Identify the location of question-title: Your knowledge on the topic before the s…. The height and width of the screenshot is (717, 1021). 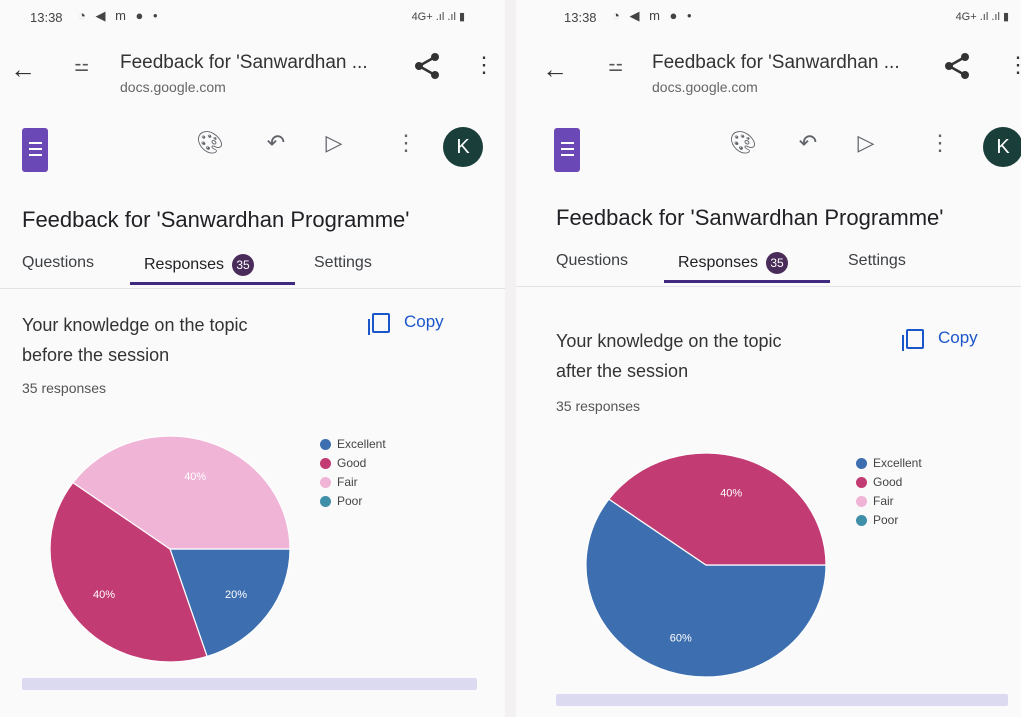
(135, 340).